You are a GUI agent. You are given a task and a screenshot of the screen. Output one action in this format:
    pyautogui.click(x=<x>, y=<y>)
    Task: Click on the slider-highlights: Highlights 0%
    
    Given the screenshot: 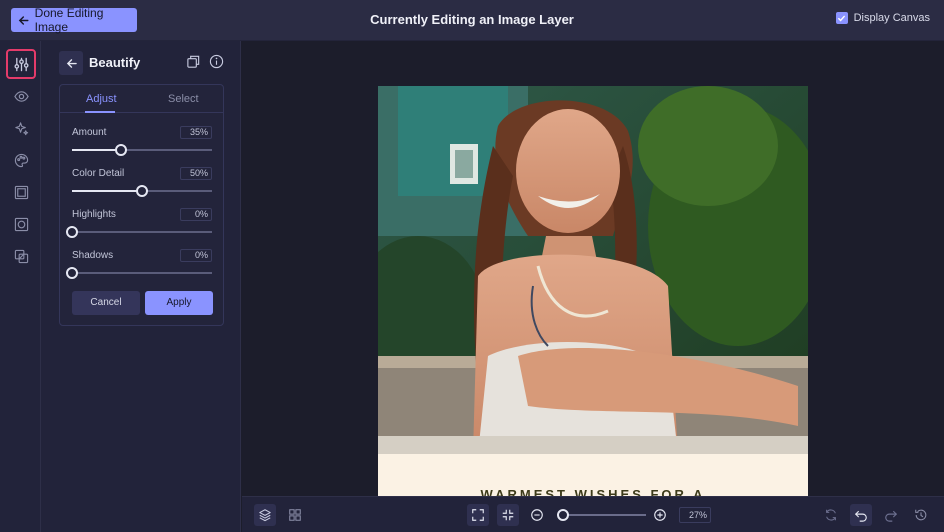 What is the action you would take?
    pyautogui.click(x=139, y=228)
    